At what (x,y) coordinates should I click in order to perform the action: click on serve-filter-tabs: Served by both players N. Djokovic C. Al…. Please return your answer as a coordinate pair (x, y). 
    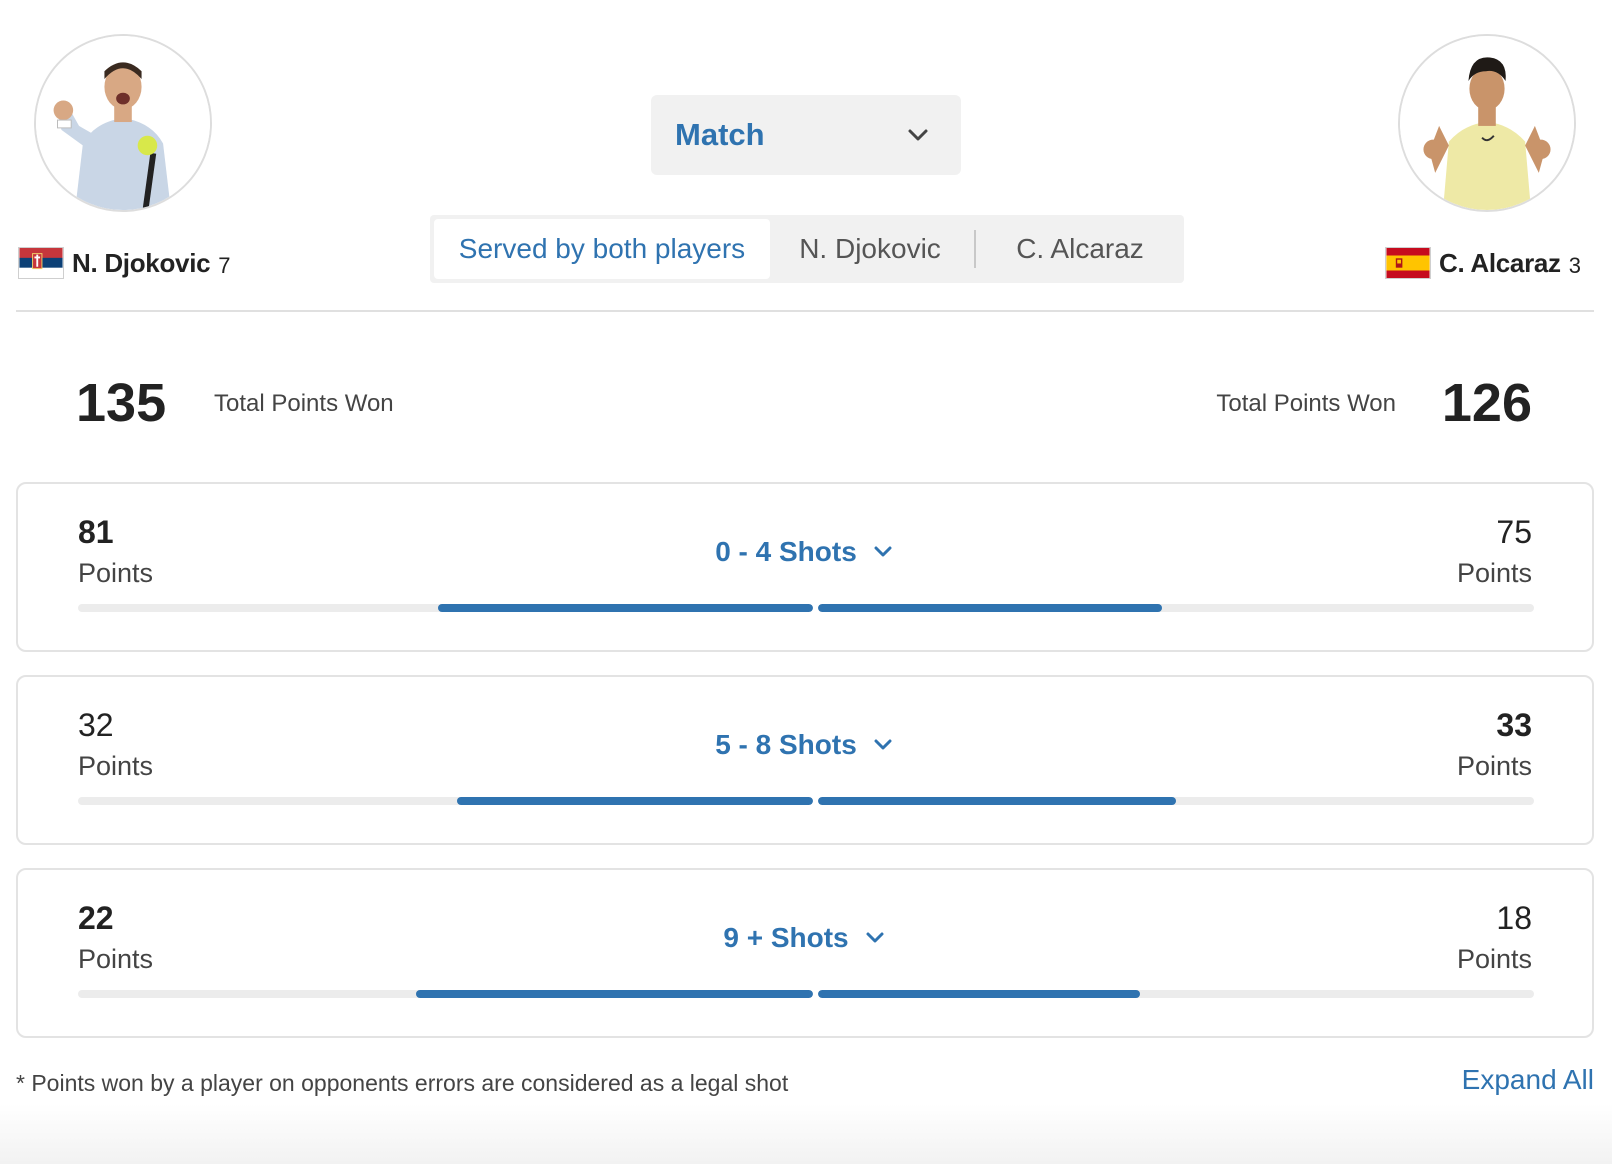
    Looking at the image, I should click on (807, 249).